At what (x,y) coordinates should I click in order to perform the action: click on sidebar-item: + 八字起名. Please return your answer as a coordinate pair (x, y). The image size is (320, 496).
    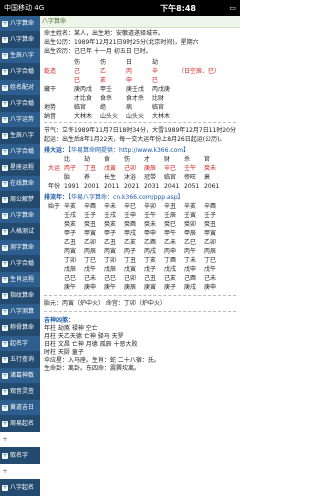
    Looking at the image, I should click on (20, 488).